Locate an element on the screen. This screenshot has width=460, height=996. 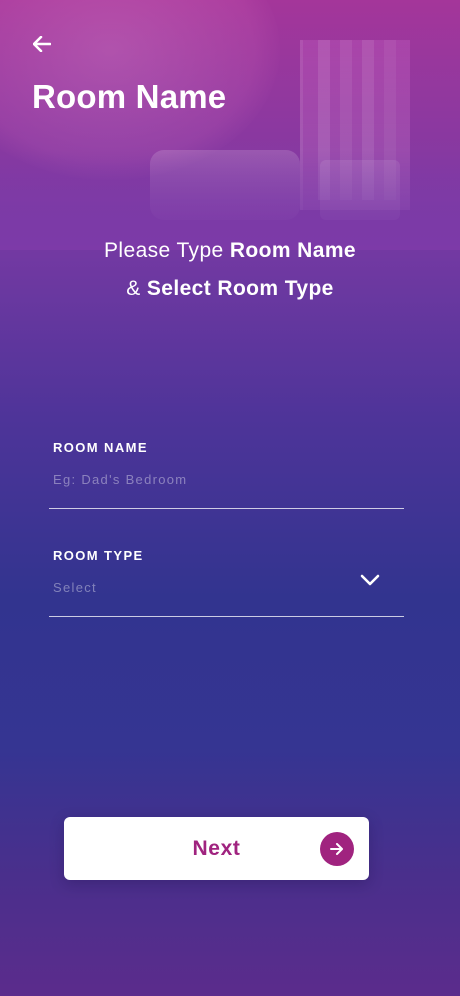
arrow-left-icon is located at coordinates (42, 44).